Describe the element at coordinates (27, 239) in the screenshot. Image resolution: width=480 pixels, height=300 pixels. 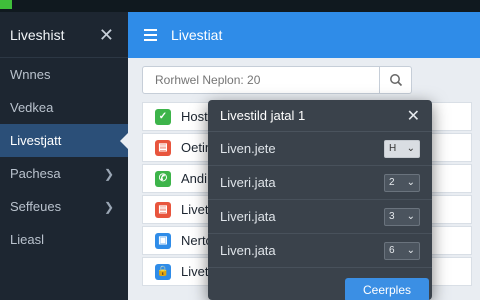
I see `sidebar-item-label: Lieasl` at that location.